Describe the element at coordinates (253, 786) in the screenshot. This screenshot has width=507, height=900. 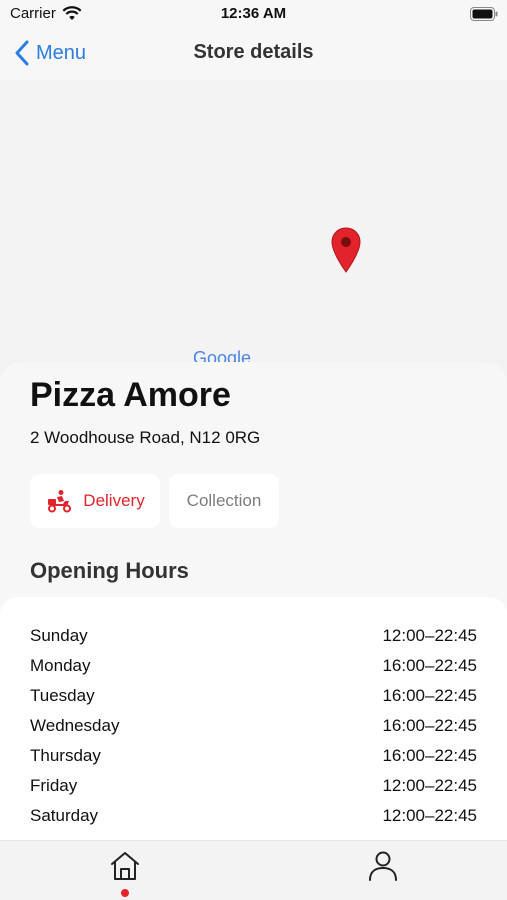
I see `hours-row-friday: Friday 12:00–22:45` at that location.